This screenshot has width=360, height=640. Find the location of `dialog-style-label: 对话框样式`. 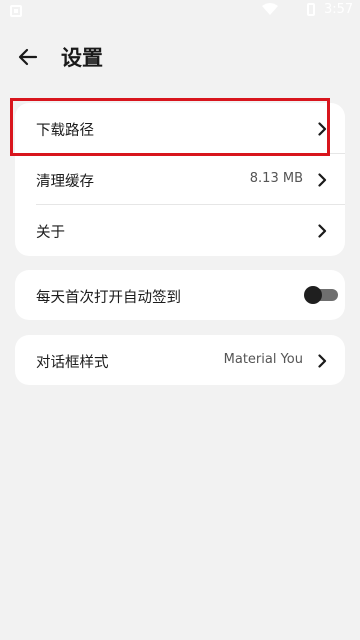

dialog-style-label: 对话框样式 is located at coordinates (72, 363).